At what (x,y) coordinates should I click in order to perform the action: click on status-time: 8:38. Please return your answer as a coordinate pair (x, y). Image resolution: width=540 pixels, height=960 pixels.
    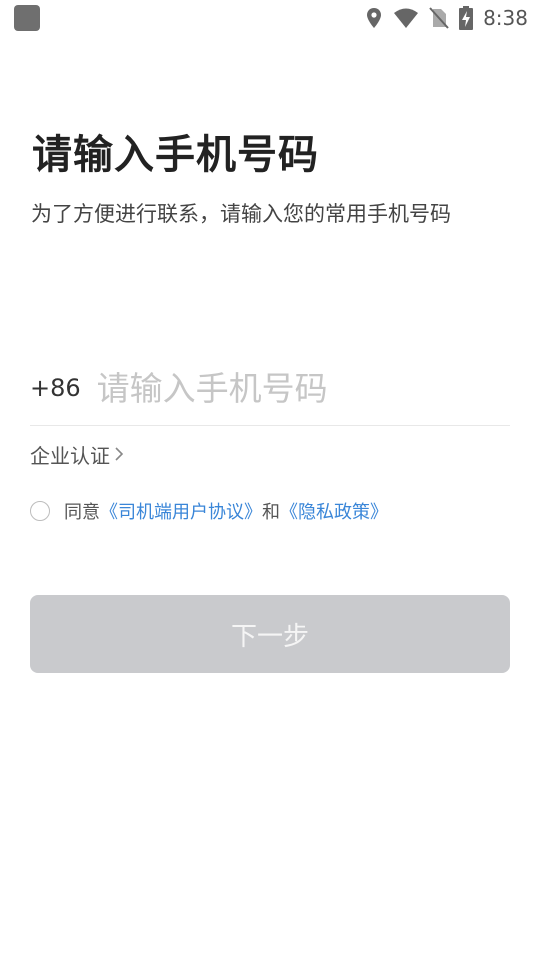
    Looking at the image, I should click on (505, 18).